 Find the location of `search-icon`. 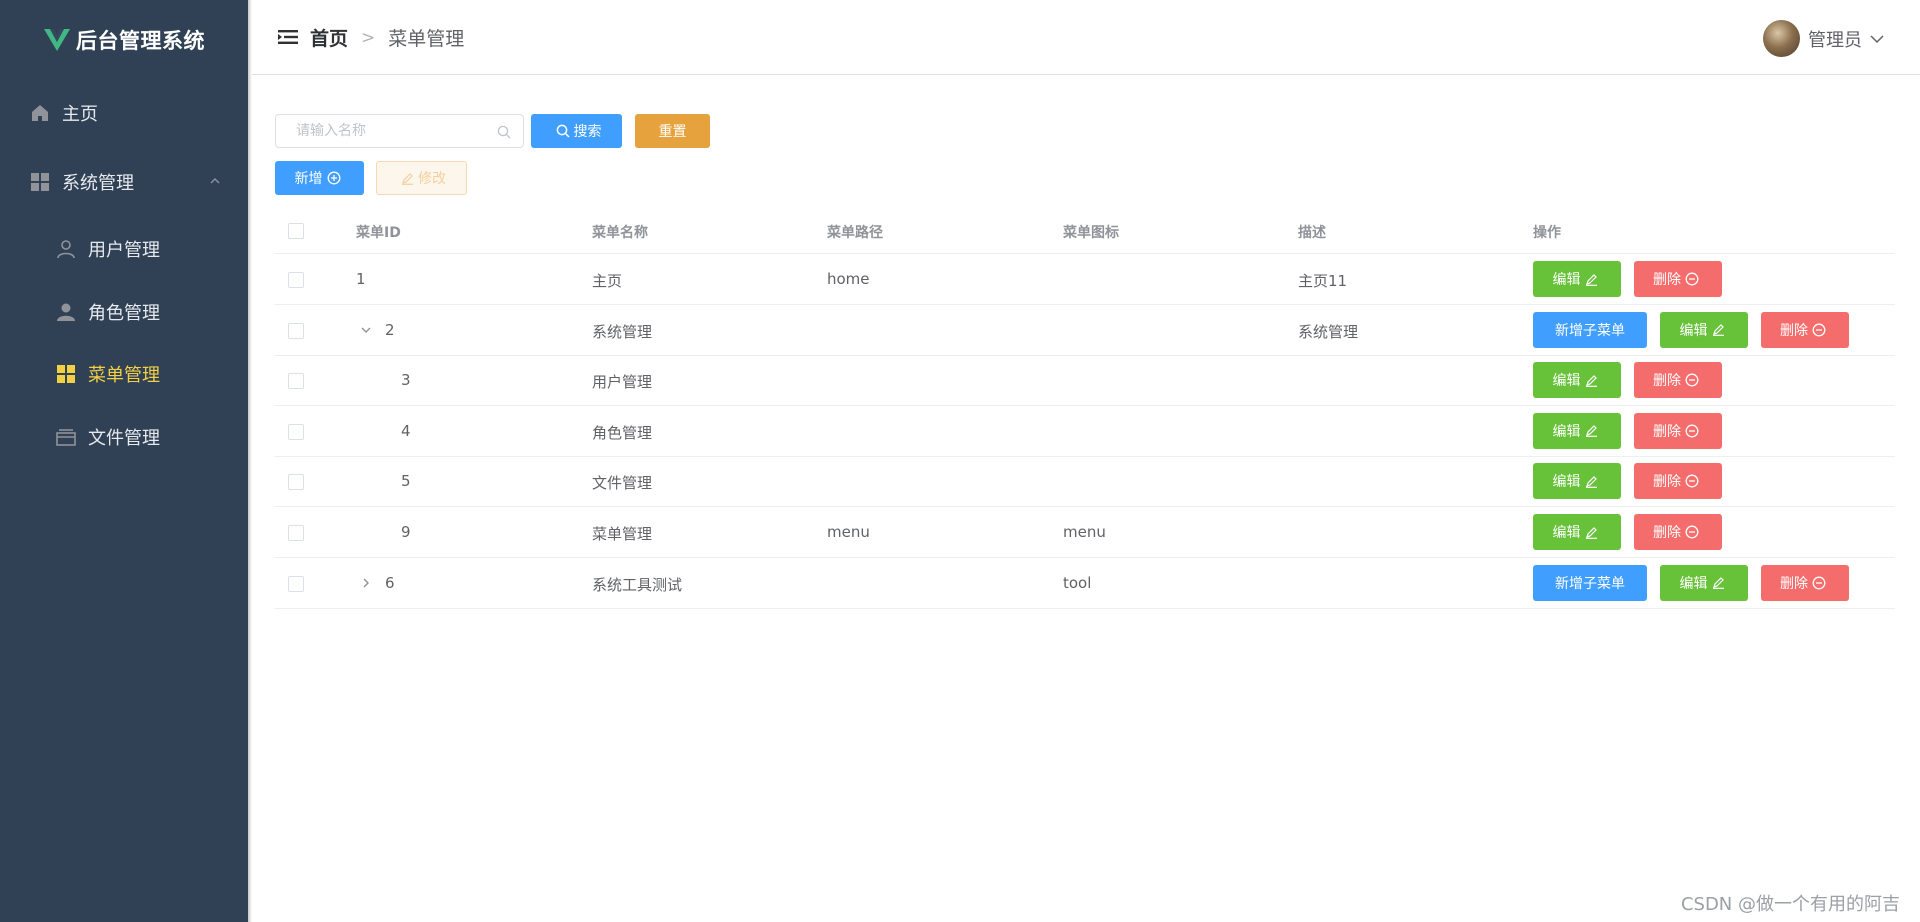

search-icon is located at coordinates (504, 132).